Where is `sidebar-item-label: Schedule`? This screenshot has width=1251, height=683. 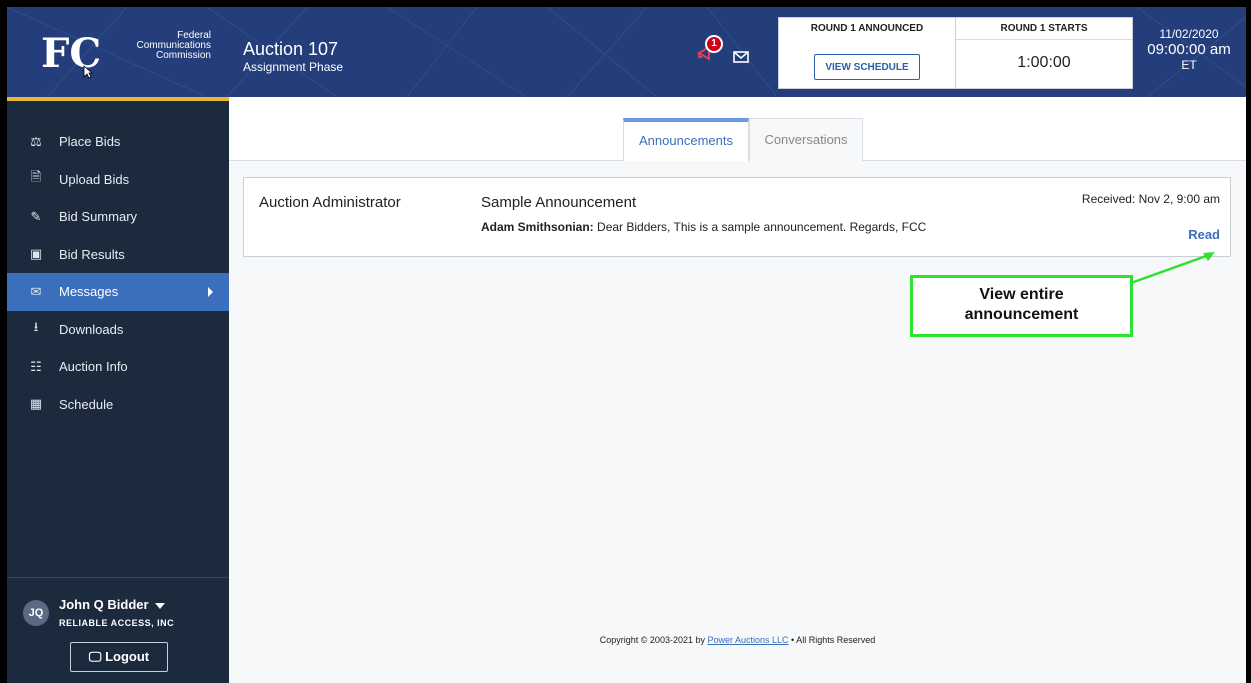 sidebar-item-label: Schedule is located at coordinates (86, 404).